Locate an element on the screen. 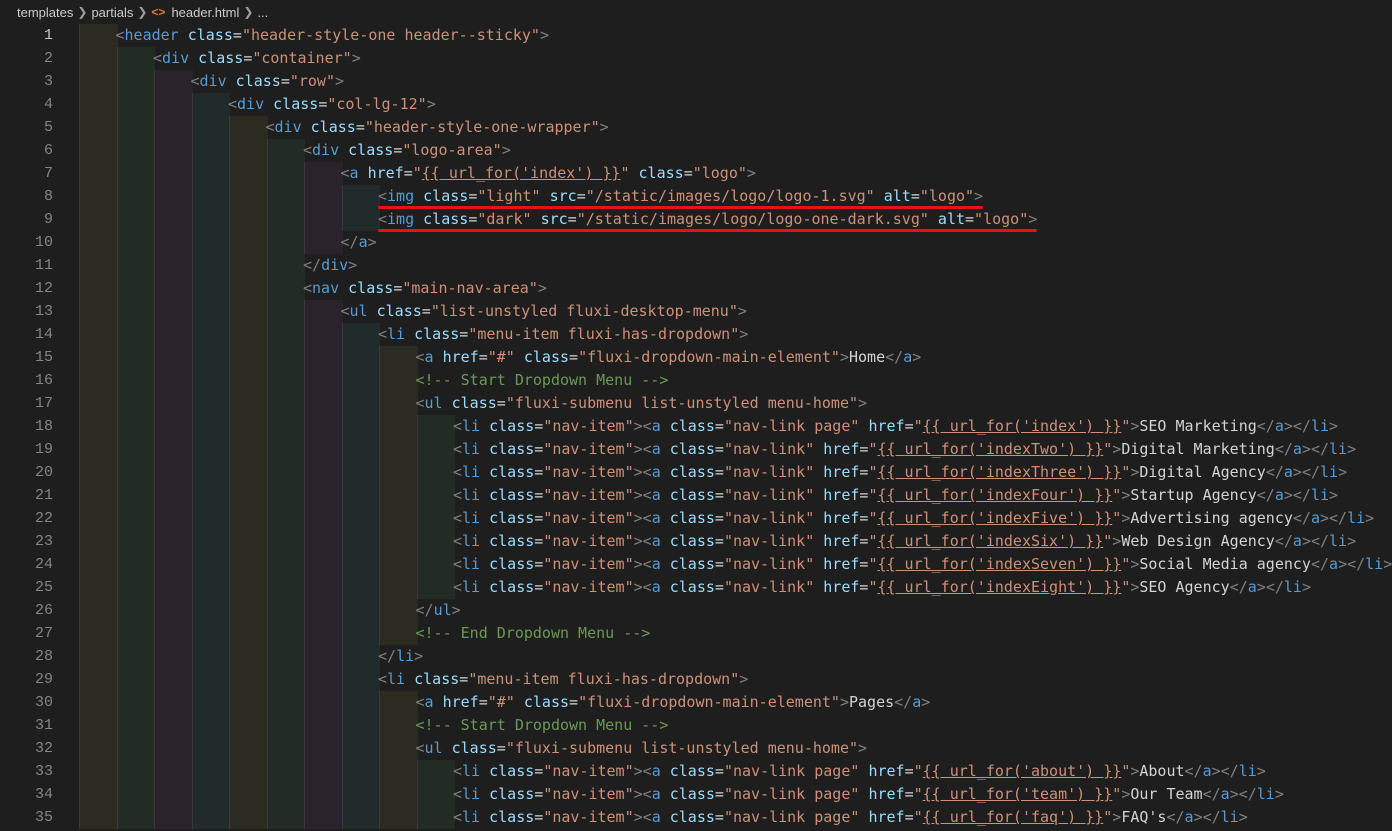 Image resolution: width=1392 pixels, height=831 pixels. code-line: 4 <div class="col-lg-12"> is located at coordinates (696, 104).